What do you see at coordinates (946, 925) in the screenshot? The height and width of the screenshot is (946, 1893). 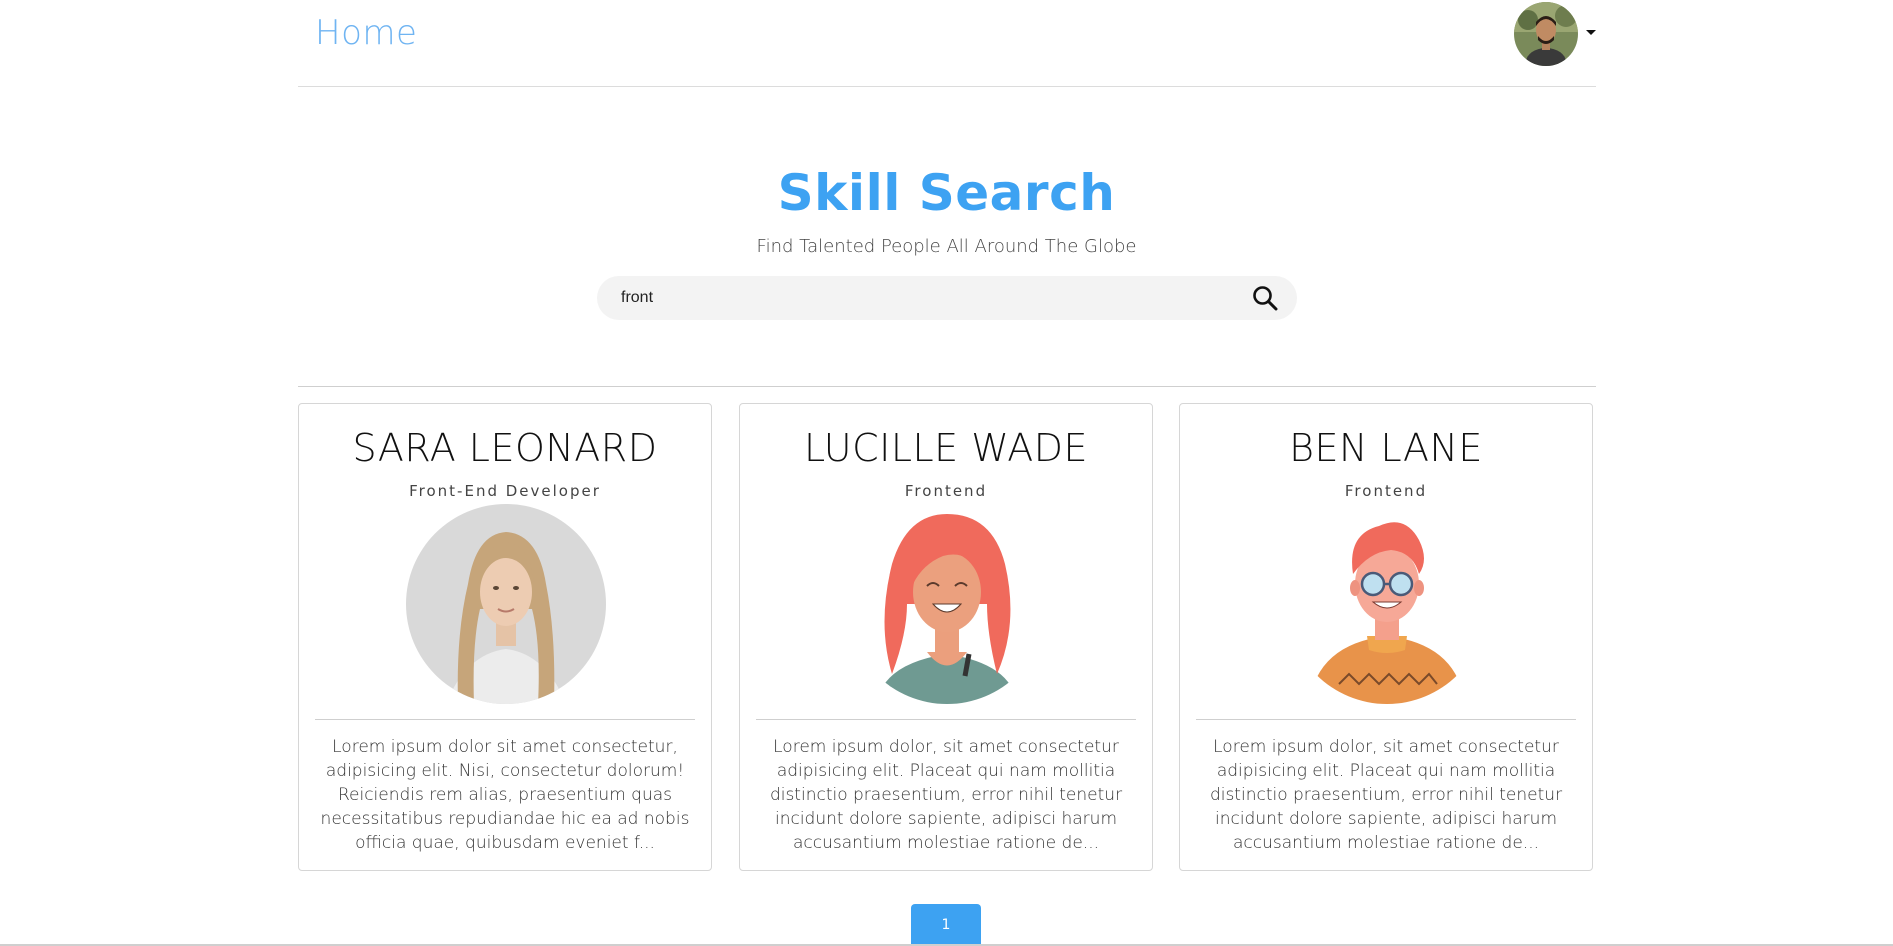 I see `pagination-page-button: 1` at bounding box center [946, 925].